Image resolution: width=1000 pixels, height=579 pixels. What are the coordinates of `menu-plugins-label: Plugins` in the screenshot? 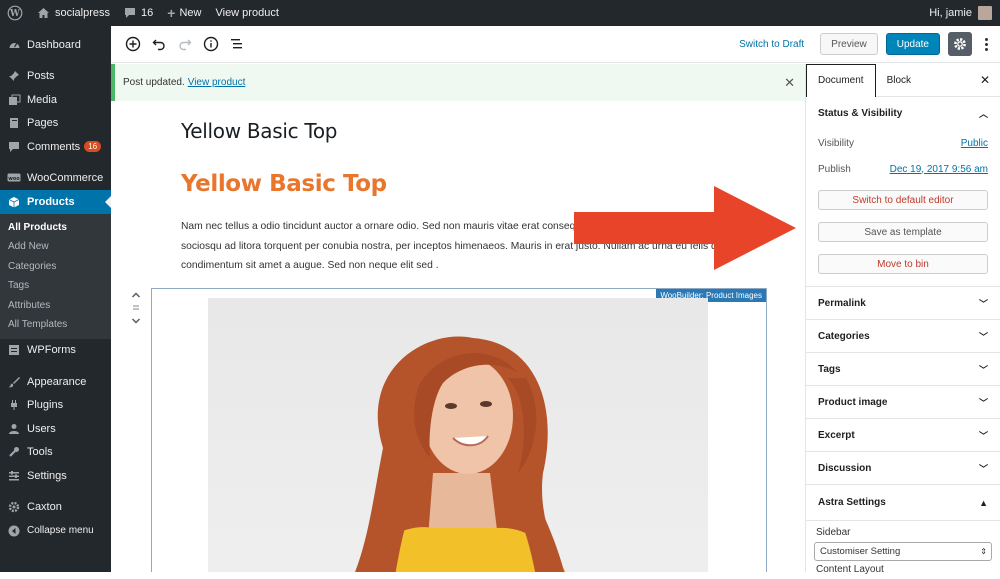 It's located at (45, 405).